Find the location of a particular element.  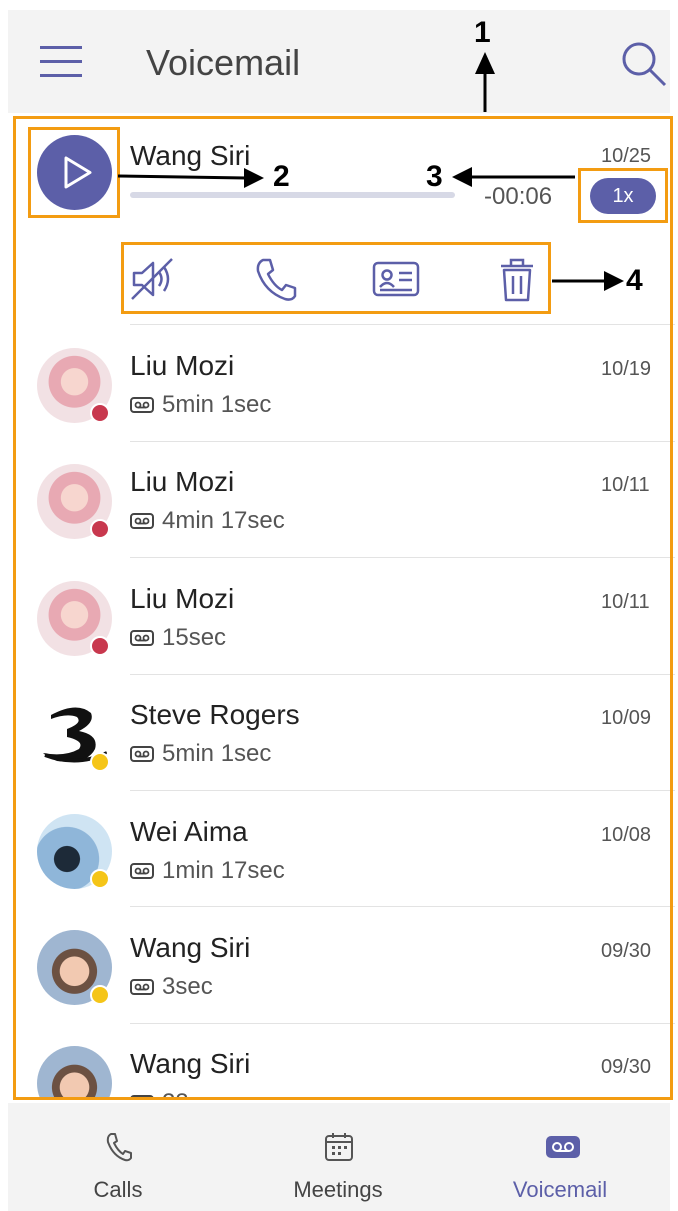

nav-label-voicemail: Voicemail is located at coordinates (560, 1189).